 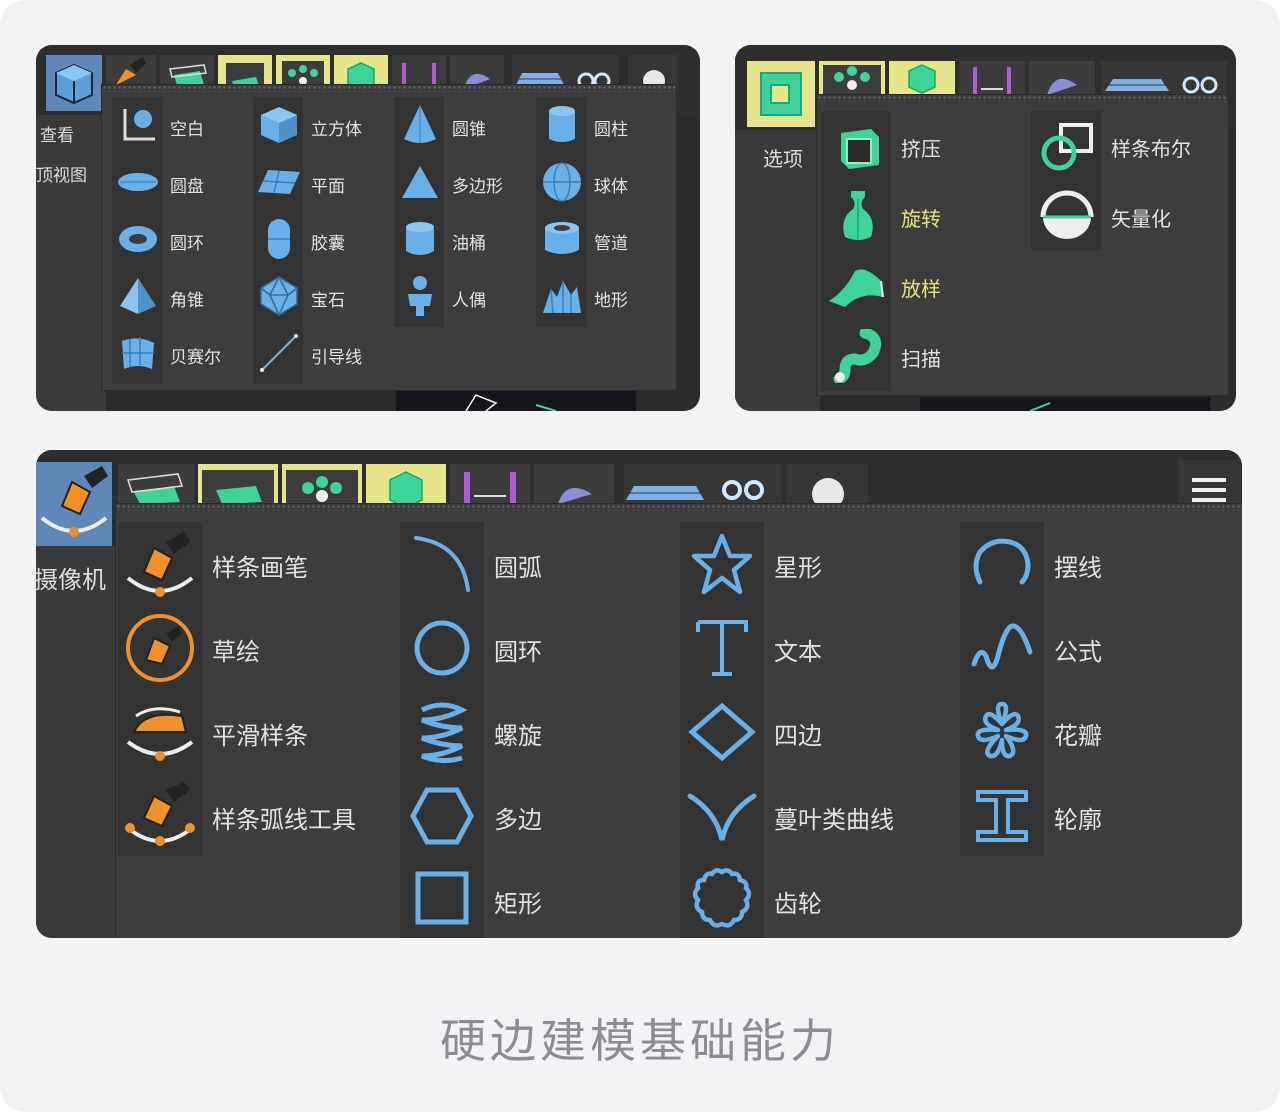 I want to click on menu-item-label: 人偶, so click(x=469, y=300).